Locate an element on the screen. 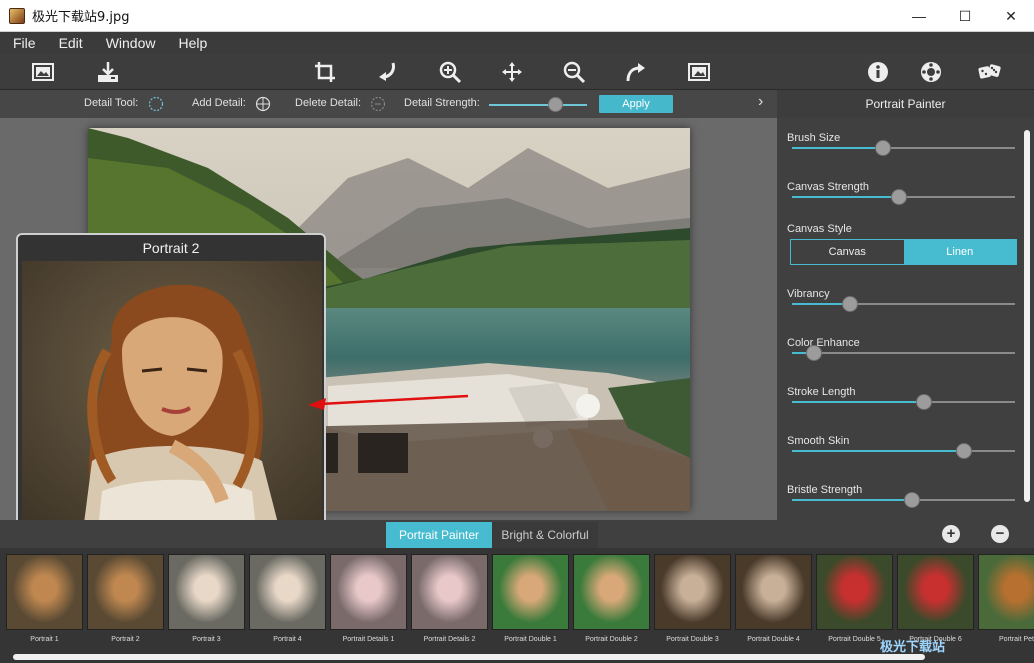  zoom-out-button is located at coordinates (574, 72).